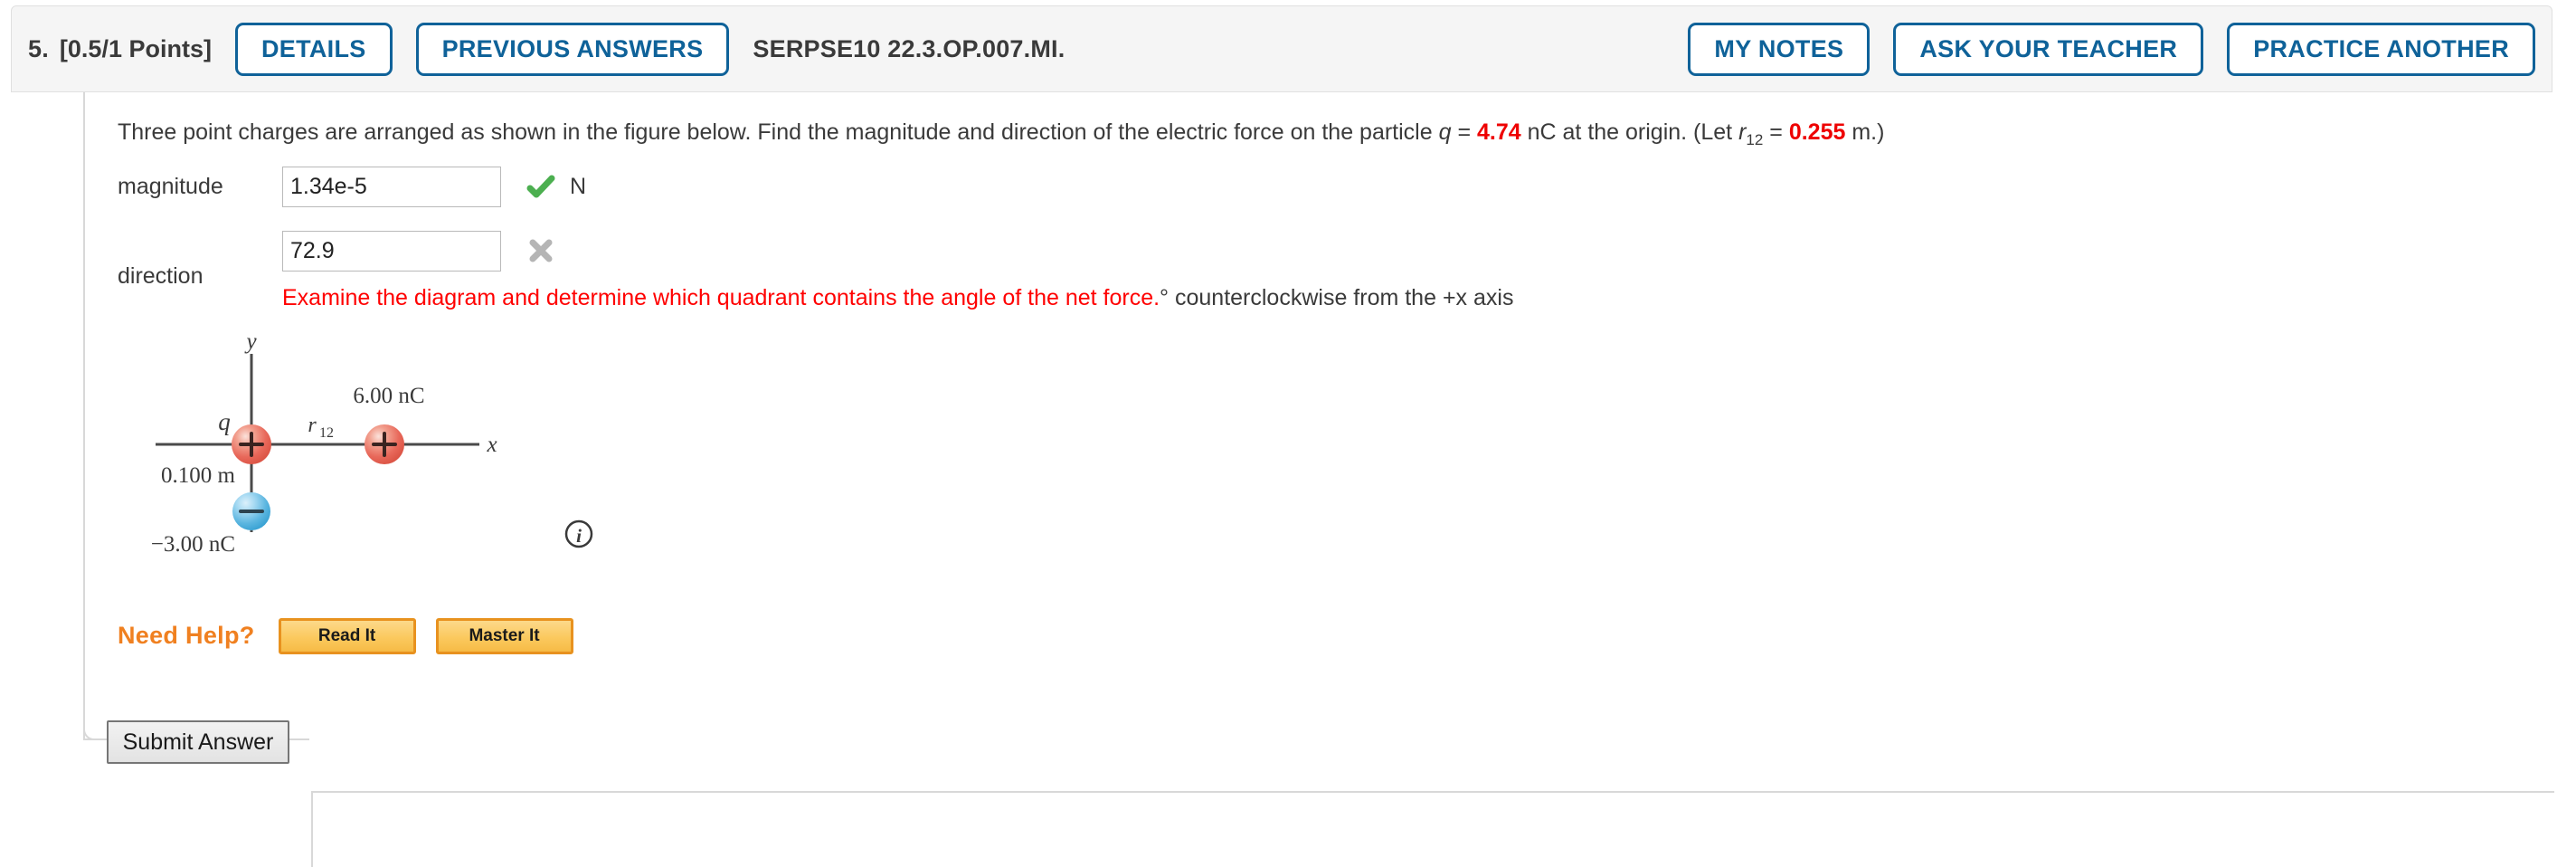 Image resolution: width=2576 pixels, height=867 pixels. Describe the element at coordinates (1464, 132) in the screenshot. I see `prompt-eq-1: =` at that location.